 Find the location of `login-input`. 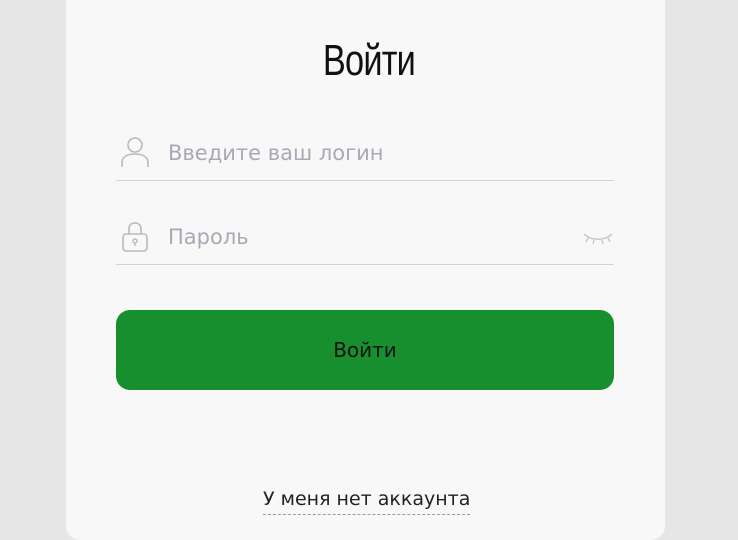

login-input is located at coordinates (368, 153).